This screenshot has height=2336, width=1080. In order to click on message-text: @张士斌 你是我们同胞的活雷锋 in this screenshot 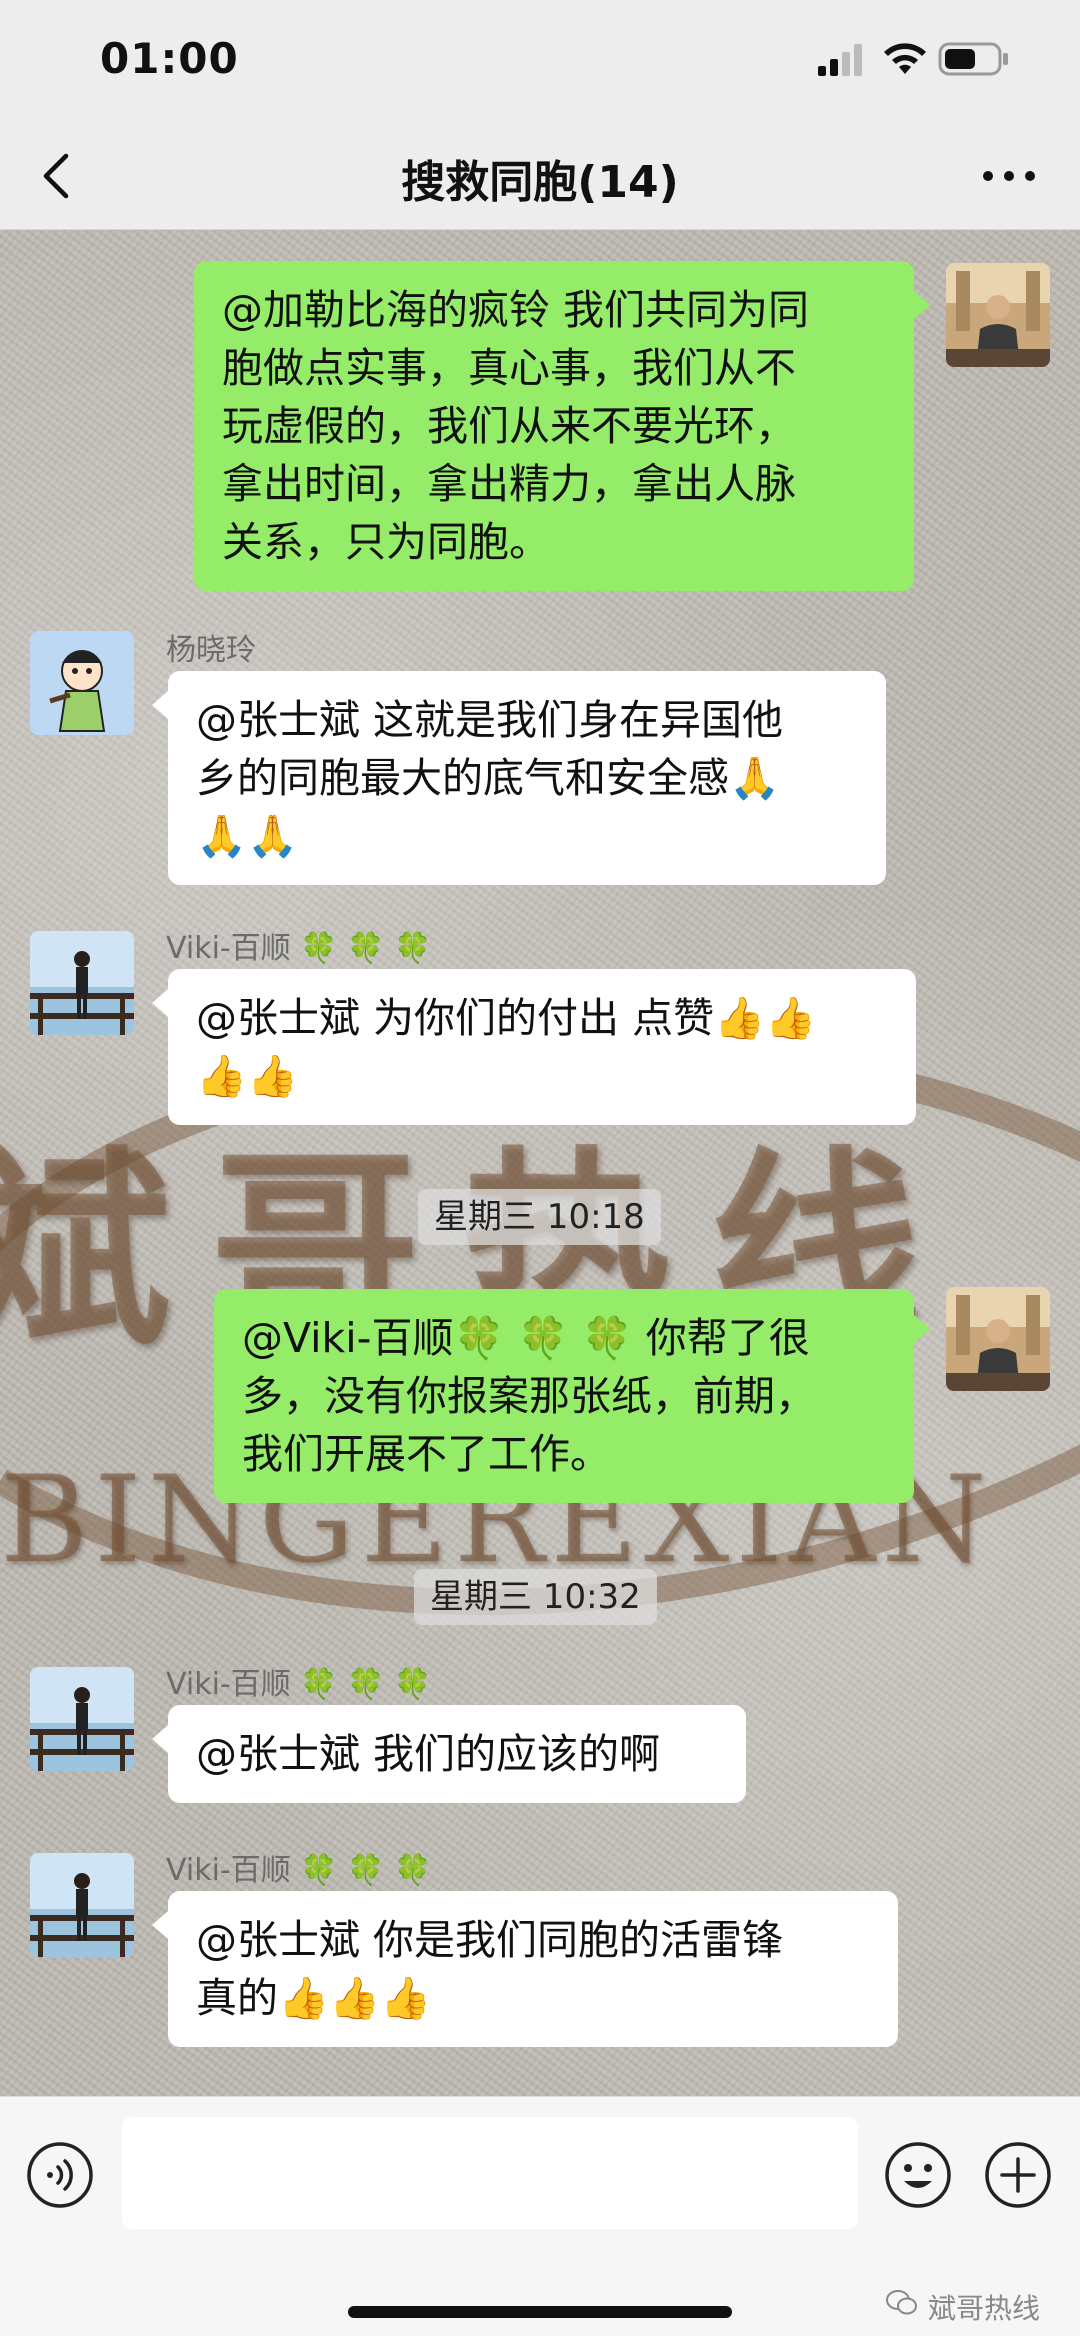, I will do `click(490, 1940)`.